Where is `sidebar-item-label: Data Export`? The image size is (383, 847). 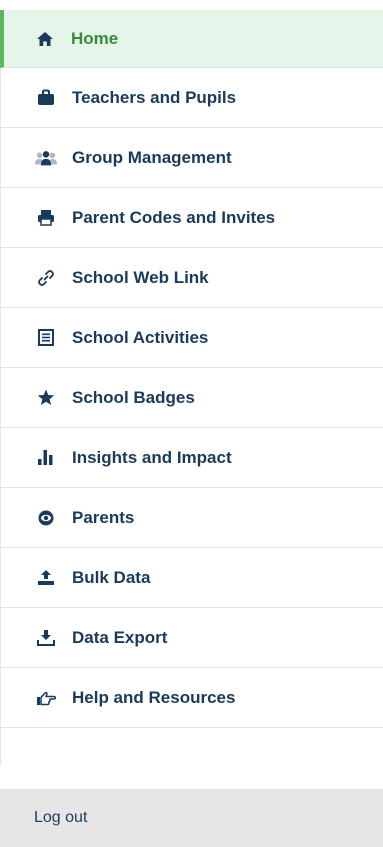 sidebar-item-label: Data Export is located at coordinates (120, 637).